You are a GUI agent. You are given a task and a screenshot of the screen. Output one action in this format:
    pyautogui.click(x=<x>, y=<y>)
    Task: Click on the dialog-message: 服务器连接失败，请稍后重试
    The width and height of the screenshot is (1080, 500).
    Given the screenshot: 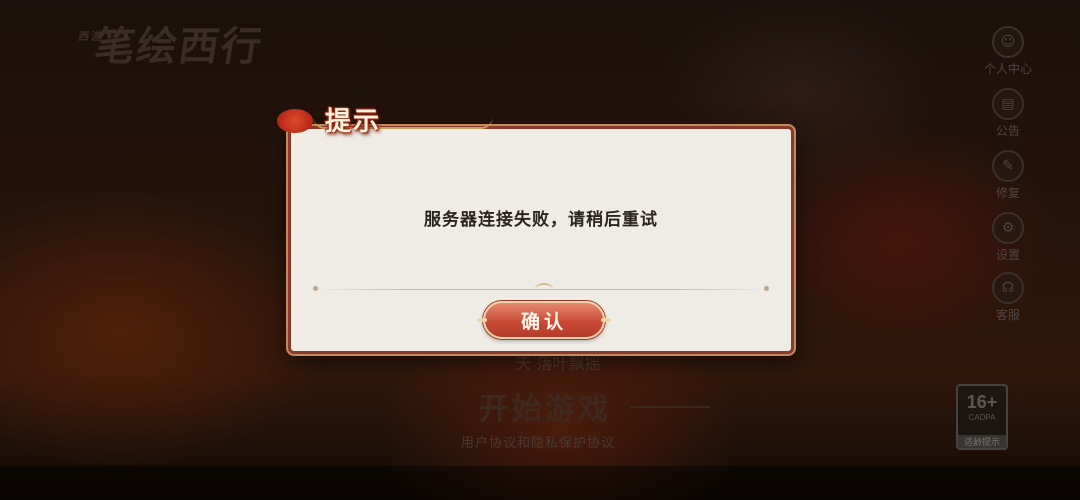 What is the action you would take?
    pyautogui.click(x=541, y=220)
    